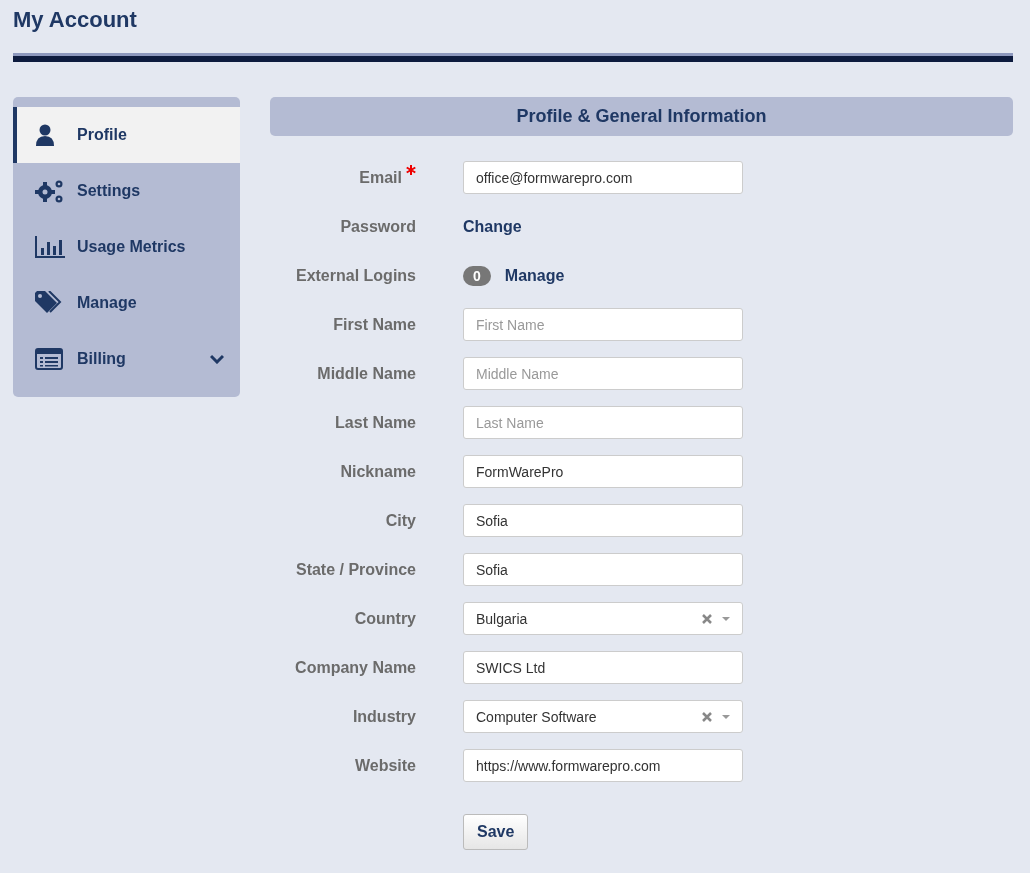  Describe the element at coordinates (45, 135) in the screenshot. I see `user-icon` at that location.